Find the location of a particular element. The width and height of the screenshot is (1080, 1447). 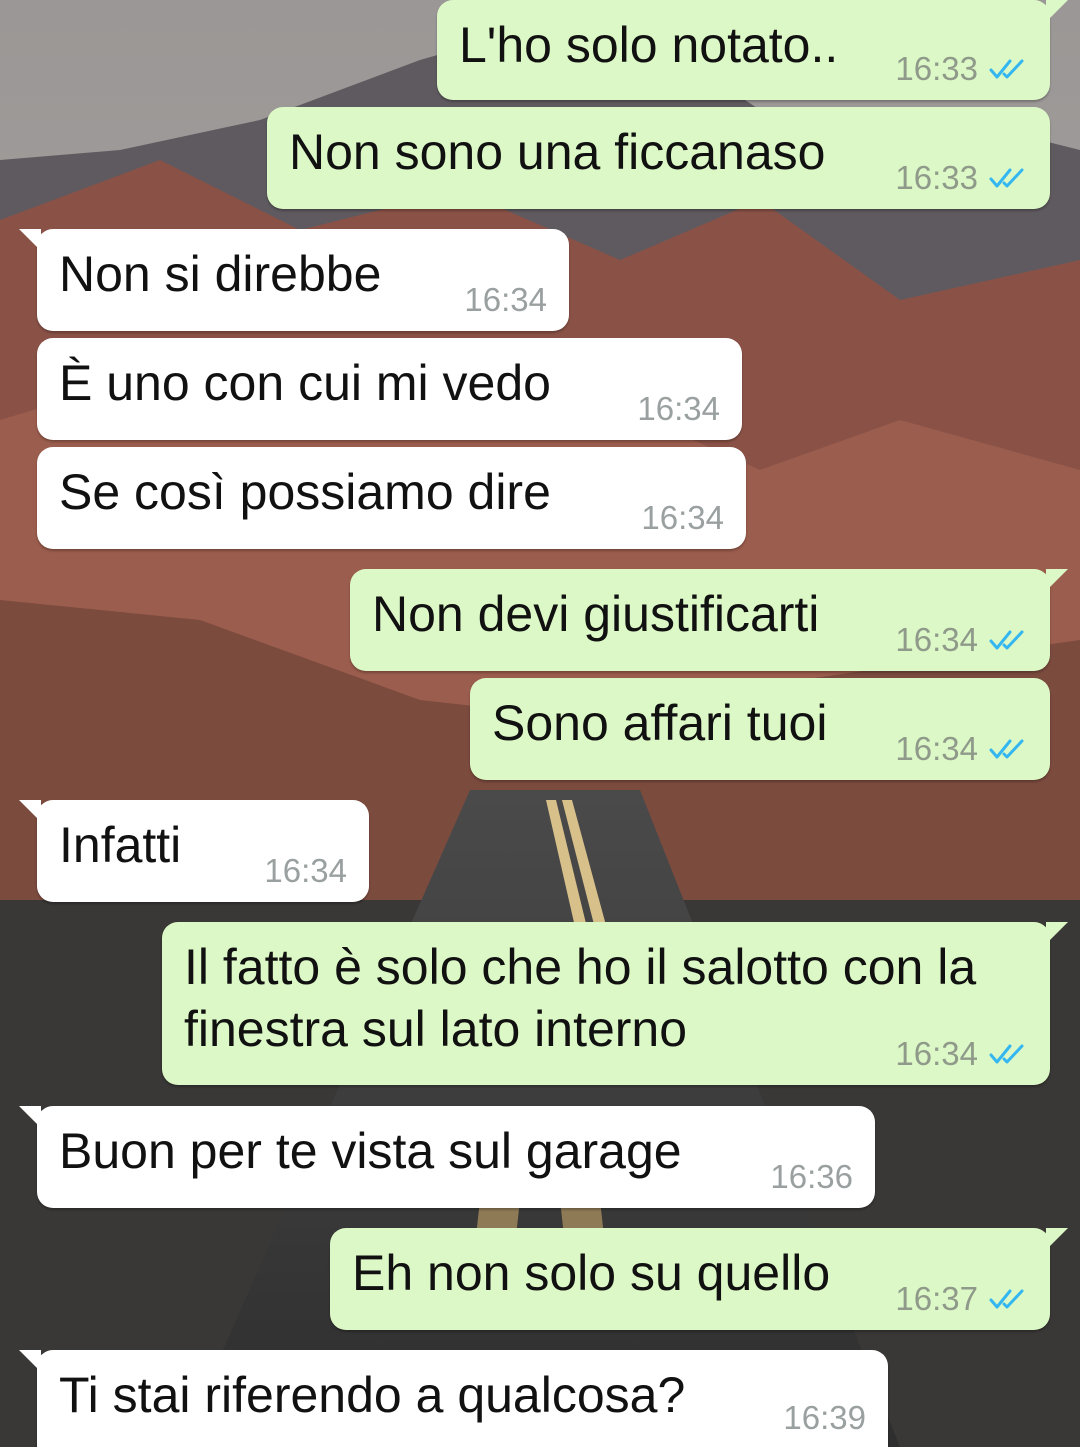

message-text: Non si direbbe is located at coordinates (220, 274).